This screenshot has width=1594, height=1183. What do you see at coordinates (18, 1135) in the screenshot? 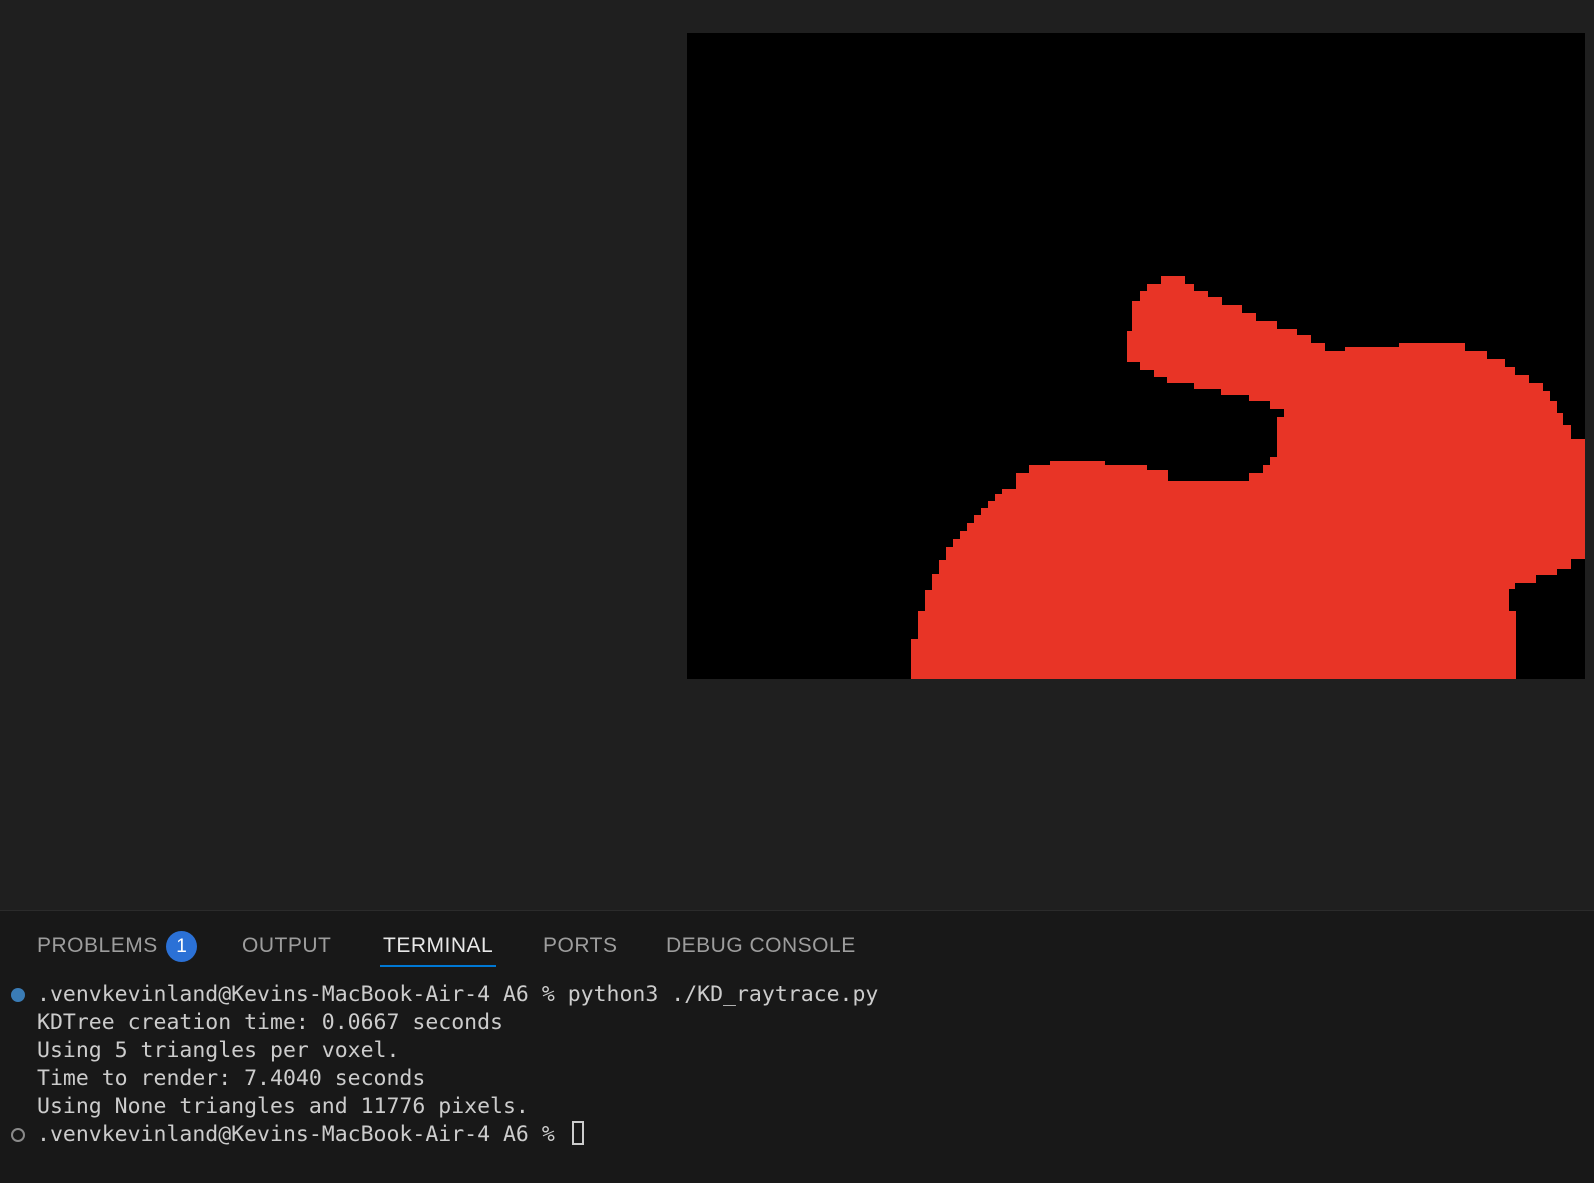
I see `hollow-circle-icon` at bounding box center [18, 1135].